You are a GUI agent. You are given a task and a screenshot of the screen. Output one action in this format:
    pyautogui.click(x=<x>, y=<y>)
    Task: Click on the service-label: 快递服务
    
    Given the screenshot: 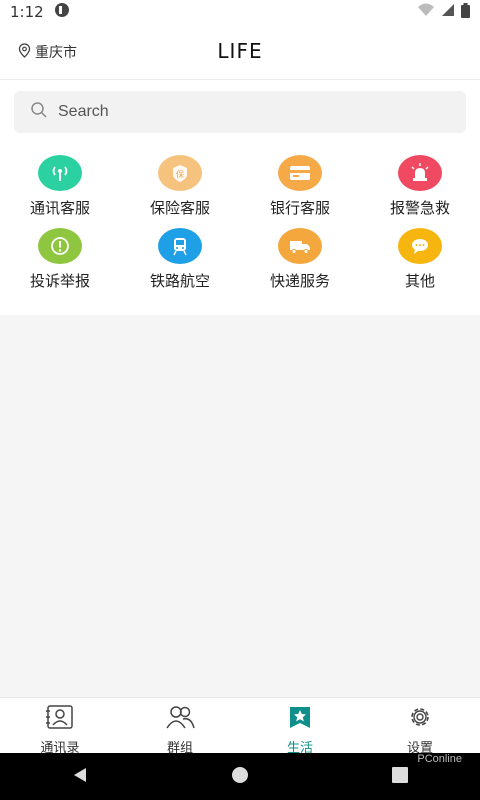 What is the action you would take?
    pyautogui.click(x=299, y=281)
    